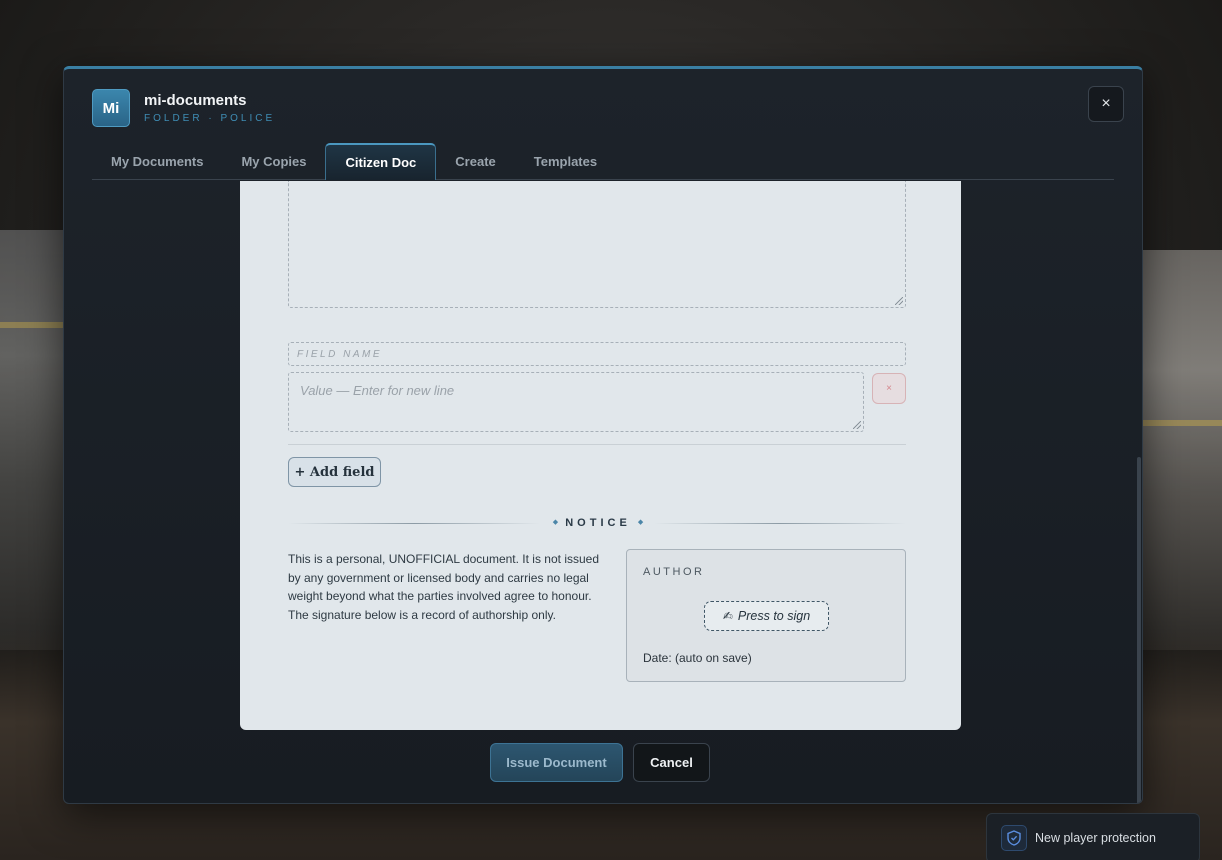  I want to click on background-wall-right, so click(1182, 450).